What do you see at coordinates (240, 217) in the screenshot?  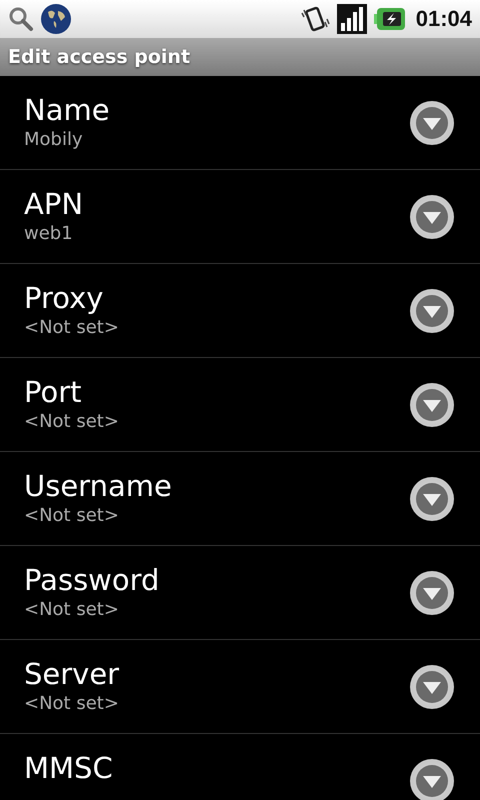 I see `preference-row: APN web1` at bounding box center [240, 217].